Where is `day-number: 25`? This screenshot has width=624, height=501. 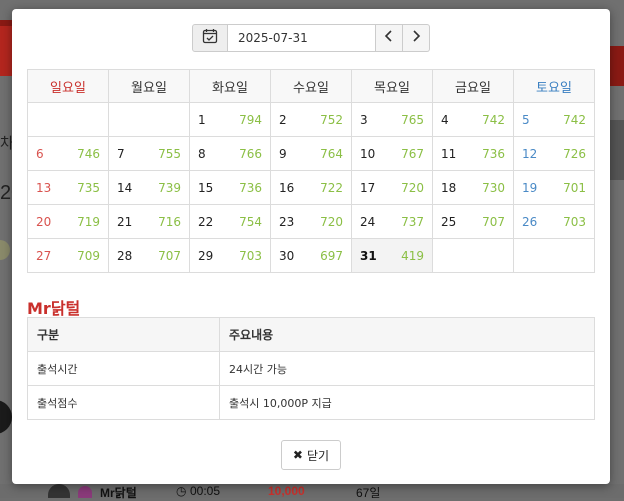 day-number: 25 is located at coordinates (449, 222).